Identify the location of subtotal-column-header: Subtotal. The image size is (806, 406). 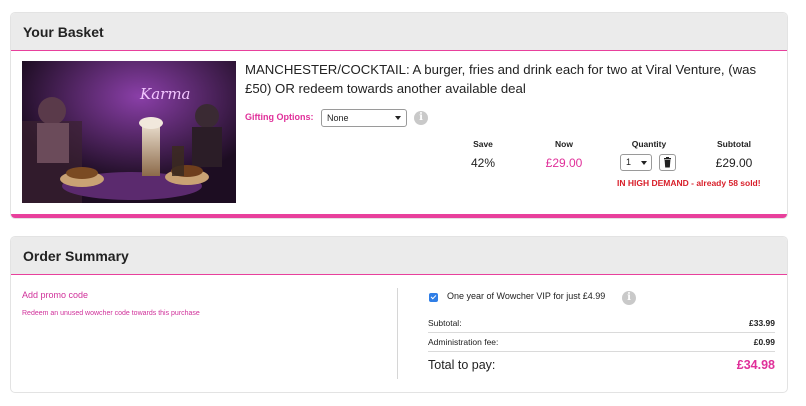
(734, 144).